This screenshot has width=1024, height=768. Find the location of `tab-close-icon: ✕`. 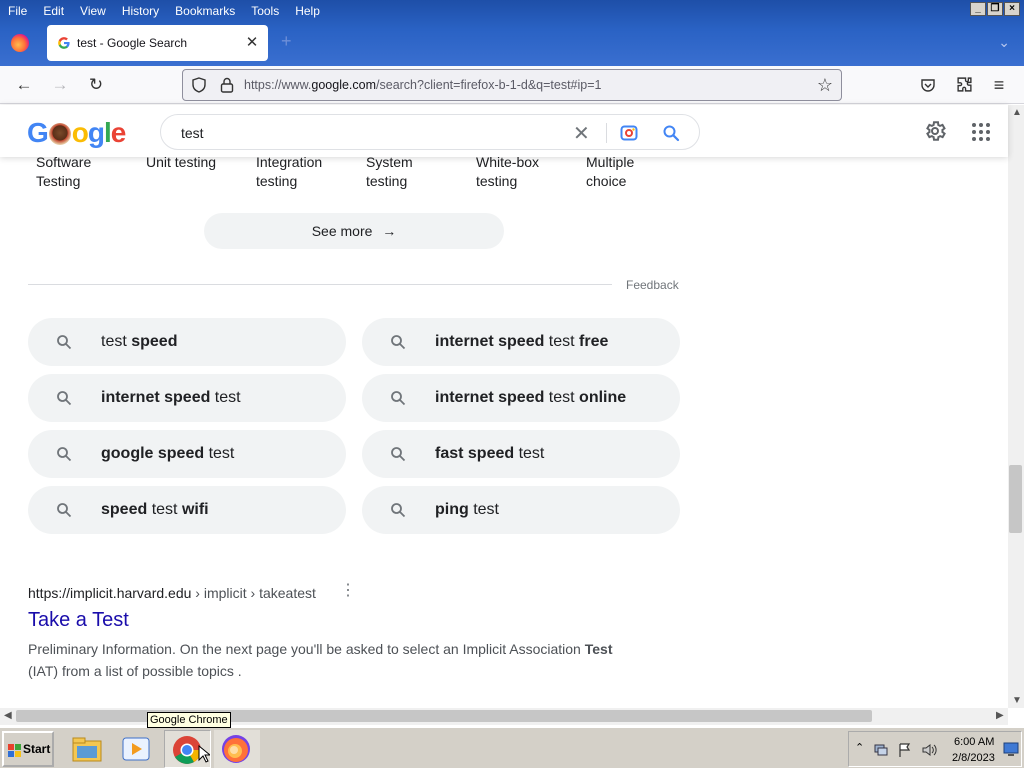

tab-close-icon: ✕ is located at coordinates (252, 42).